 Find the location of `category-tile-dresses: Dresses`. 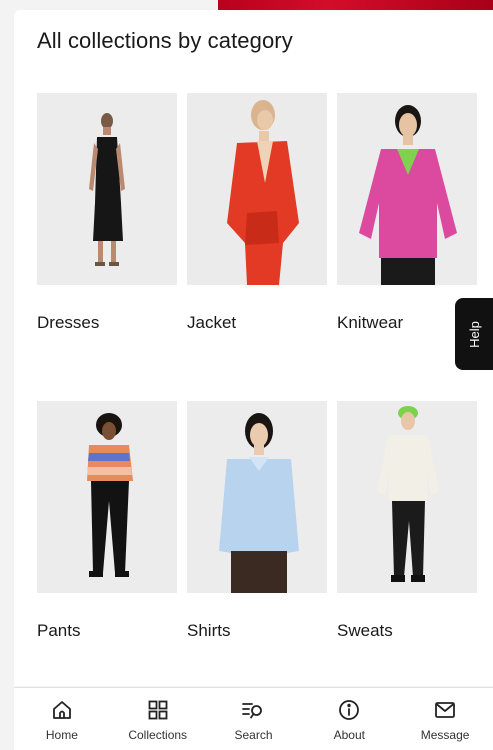

category-tile-dresses: Dresses is located at coordinates (107, 212).